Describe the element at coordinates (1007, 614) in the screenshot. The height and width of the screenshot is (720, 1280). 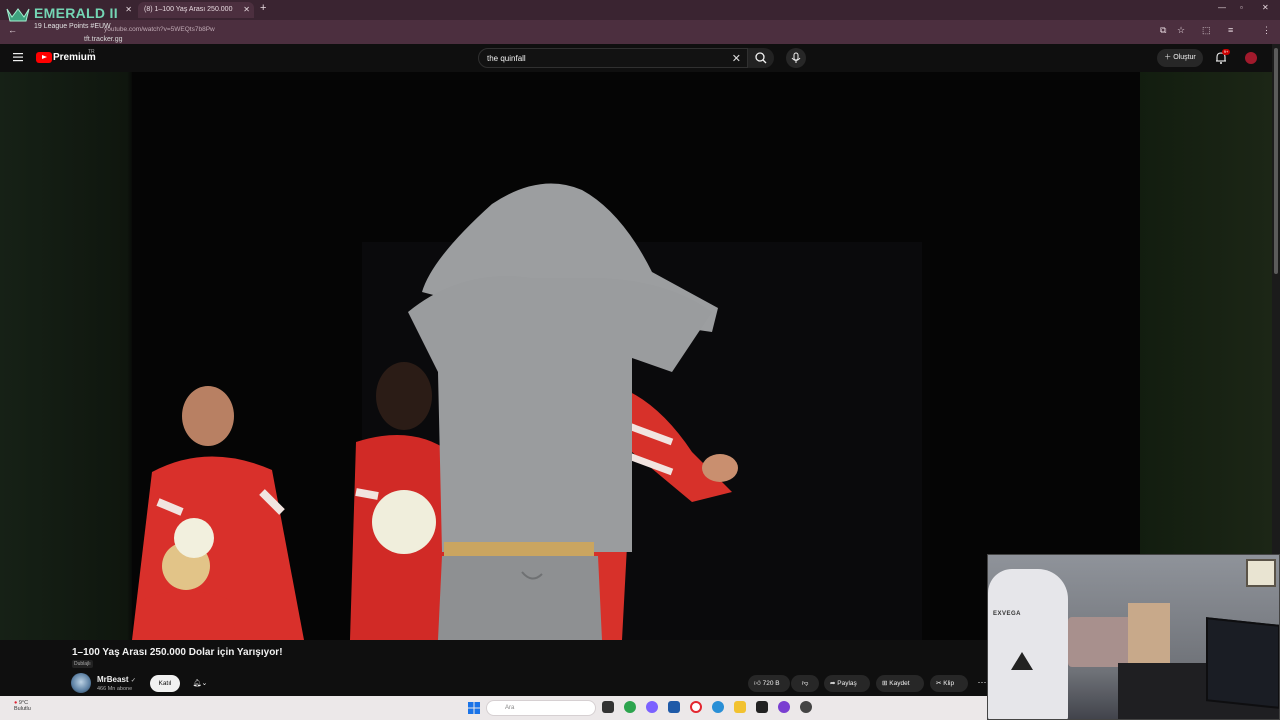
I see `chair-brand-label: EXVEGA` at that location.